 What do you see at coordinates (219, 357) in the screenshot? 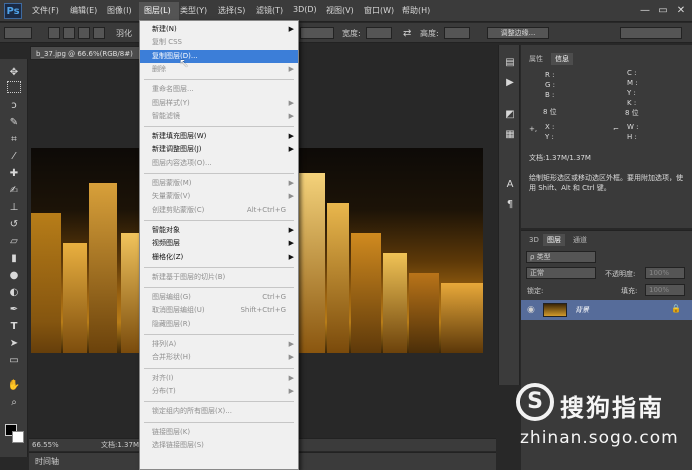
I see `layer-menu-item: 合并形状(H) ▶` at bounding box center [219, 357].